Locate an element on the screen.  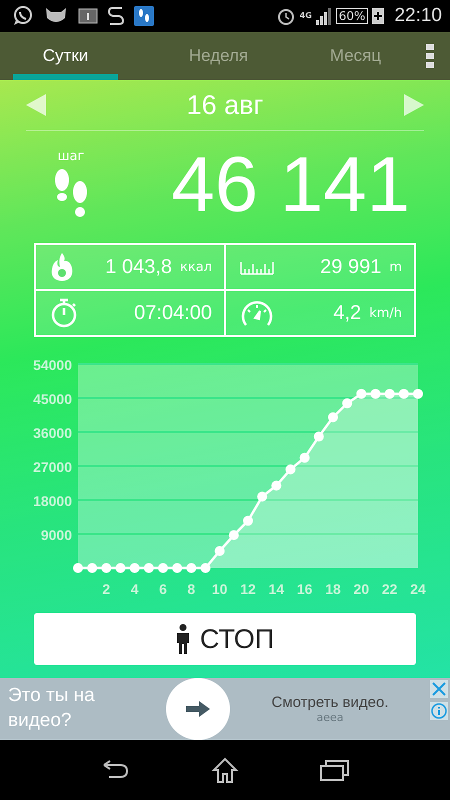
network-type: 4G is located at coordinates (306, 15).